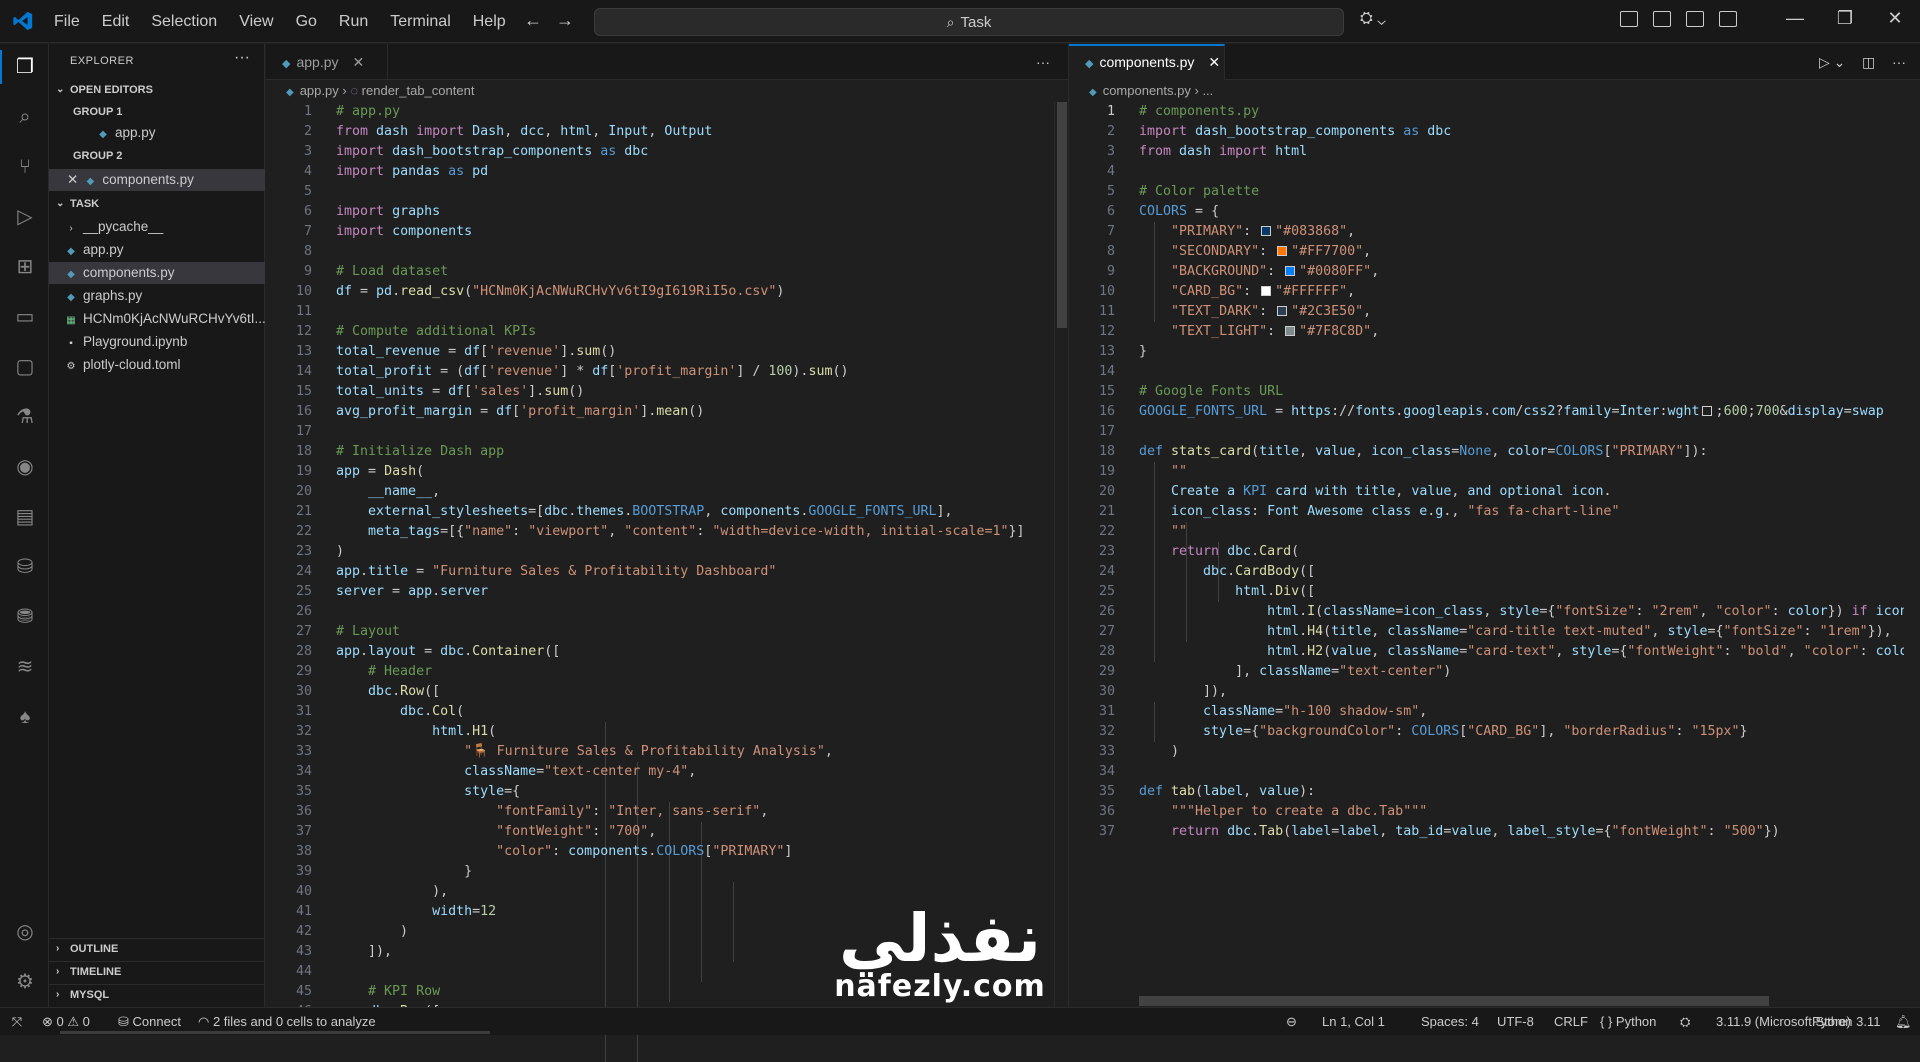 The width and height of the screenshot is (1920, 1062). What do you see at coordinates (1454, 1001) in the screenshot?
I see `horizontal-scrollbar-thumb` at bounding box center [1454, 1001].